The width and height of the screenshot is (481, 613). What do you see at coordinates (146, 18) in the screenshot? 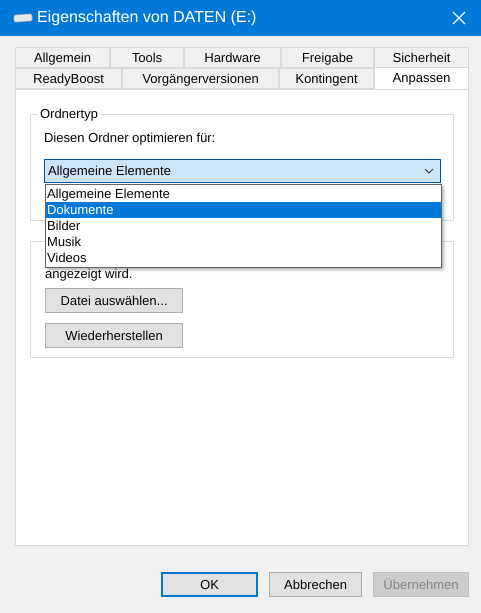
I see `window-title: Eigenschaften von DATEN (E:)` at bounding box center [146, 18].